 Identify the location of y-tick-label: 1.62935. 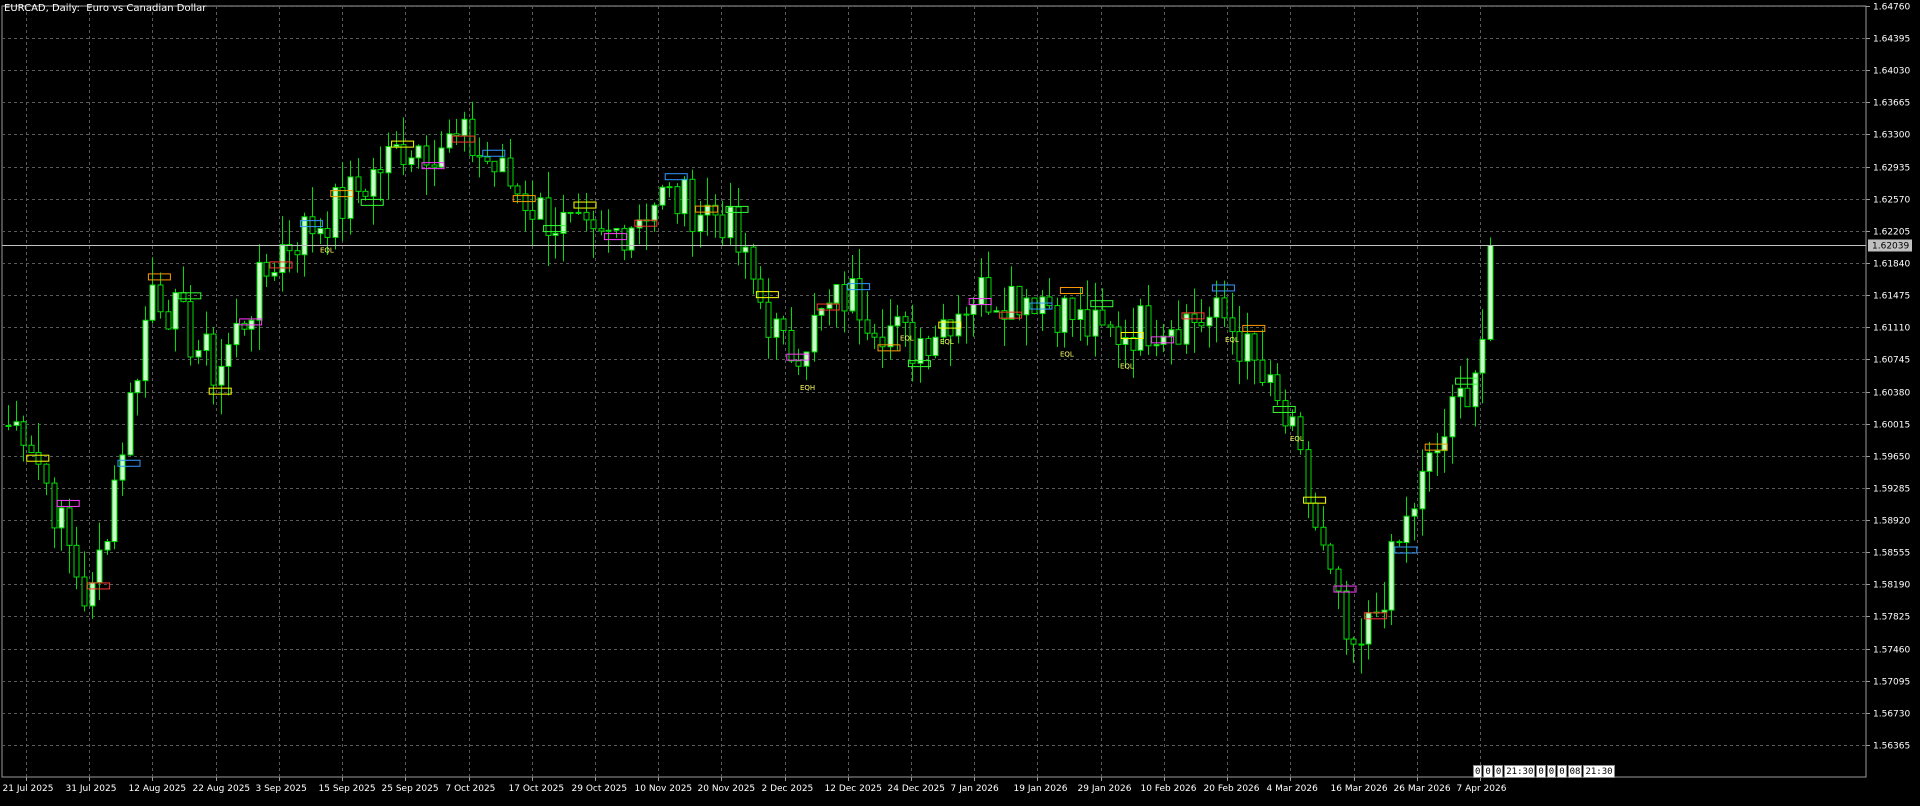
(1891, 169).